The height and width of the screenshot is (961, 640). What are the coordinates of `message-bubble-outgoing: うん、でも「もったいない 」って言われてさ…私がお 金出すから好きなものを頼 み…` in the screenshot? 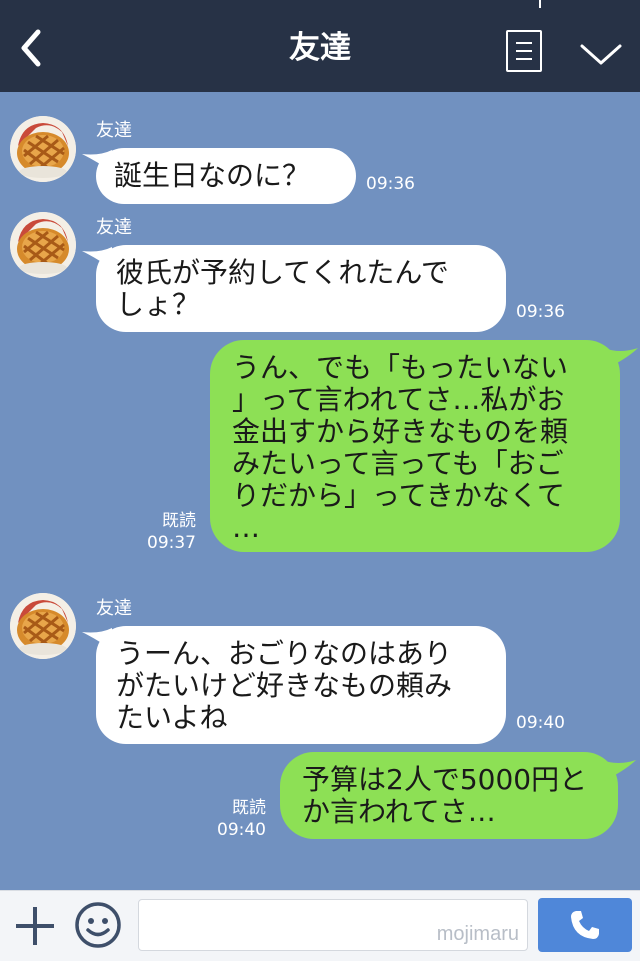 It's located at (415, 446).